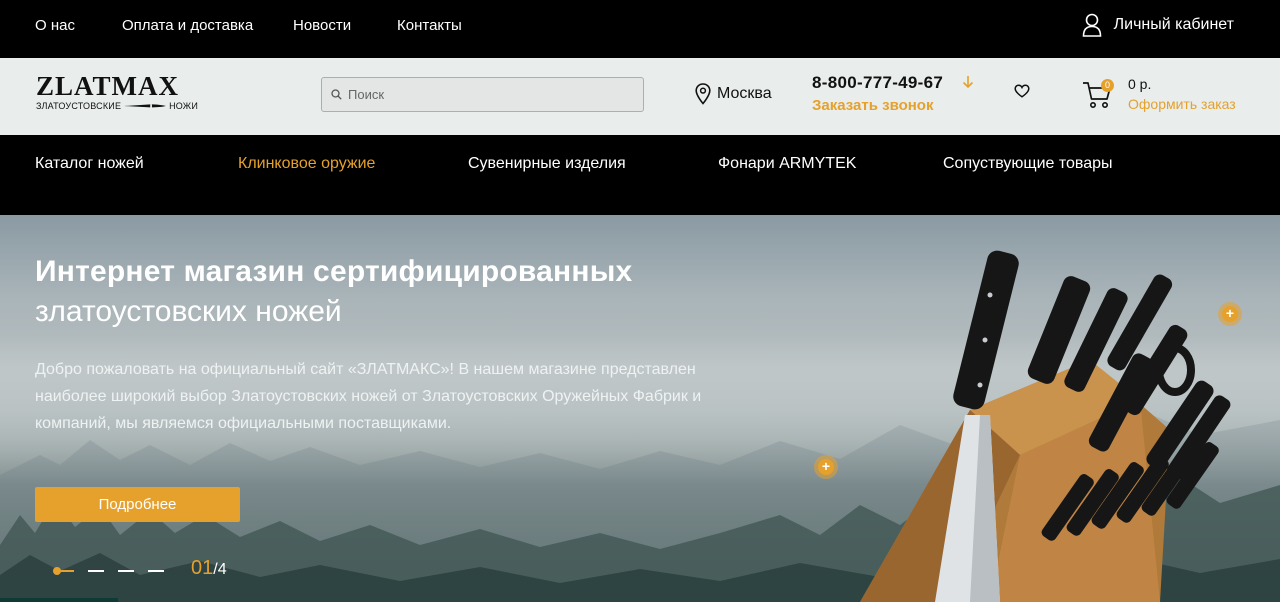  I want to click on nav-link-payment-delivery: Оплата и доставка, so click(187, 25).